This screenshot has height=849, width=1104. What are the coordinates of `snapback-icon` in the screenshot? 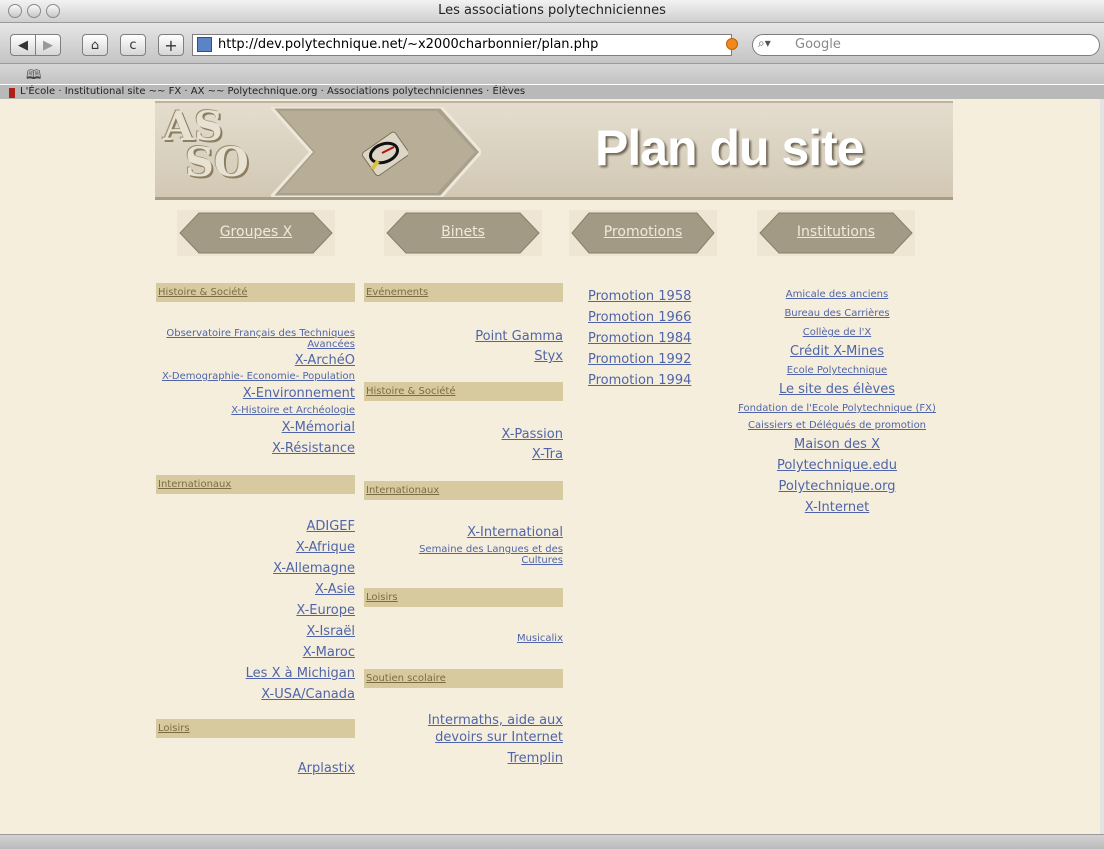 It's located at (732, 44).